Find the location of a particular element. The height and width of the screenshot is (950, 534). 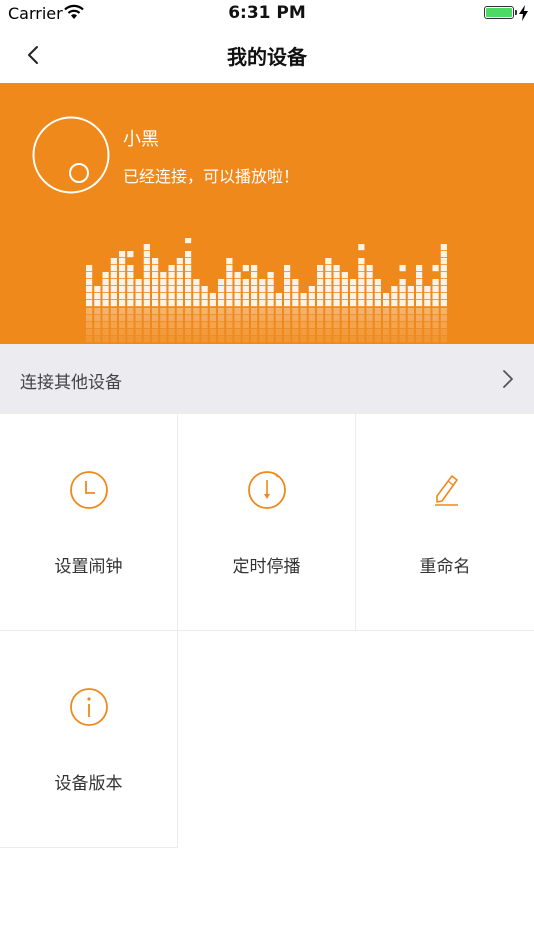

set-alarm-button: 设置闹钟 is located at coordinates (89, 522).